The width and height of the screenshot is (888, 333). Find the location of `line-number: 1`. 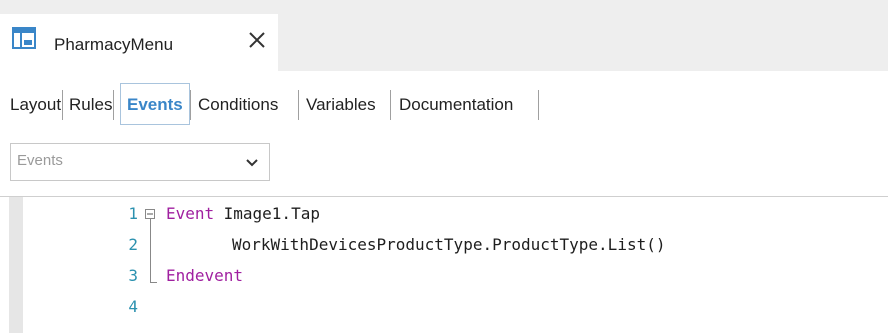

line-number: 1 is located at coordinates (133, 213).